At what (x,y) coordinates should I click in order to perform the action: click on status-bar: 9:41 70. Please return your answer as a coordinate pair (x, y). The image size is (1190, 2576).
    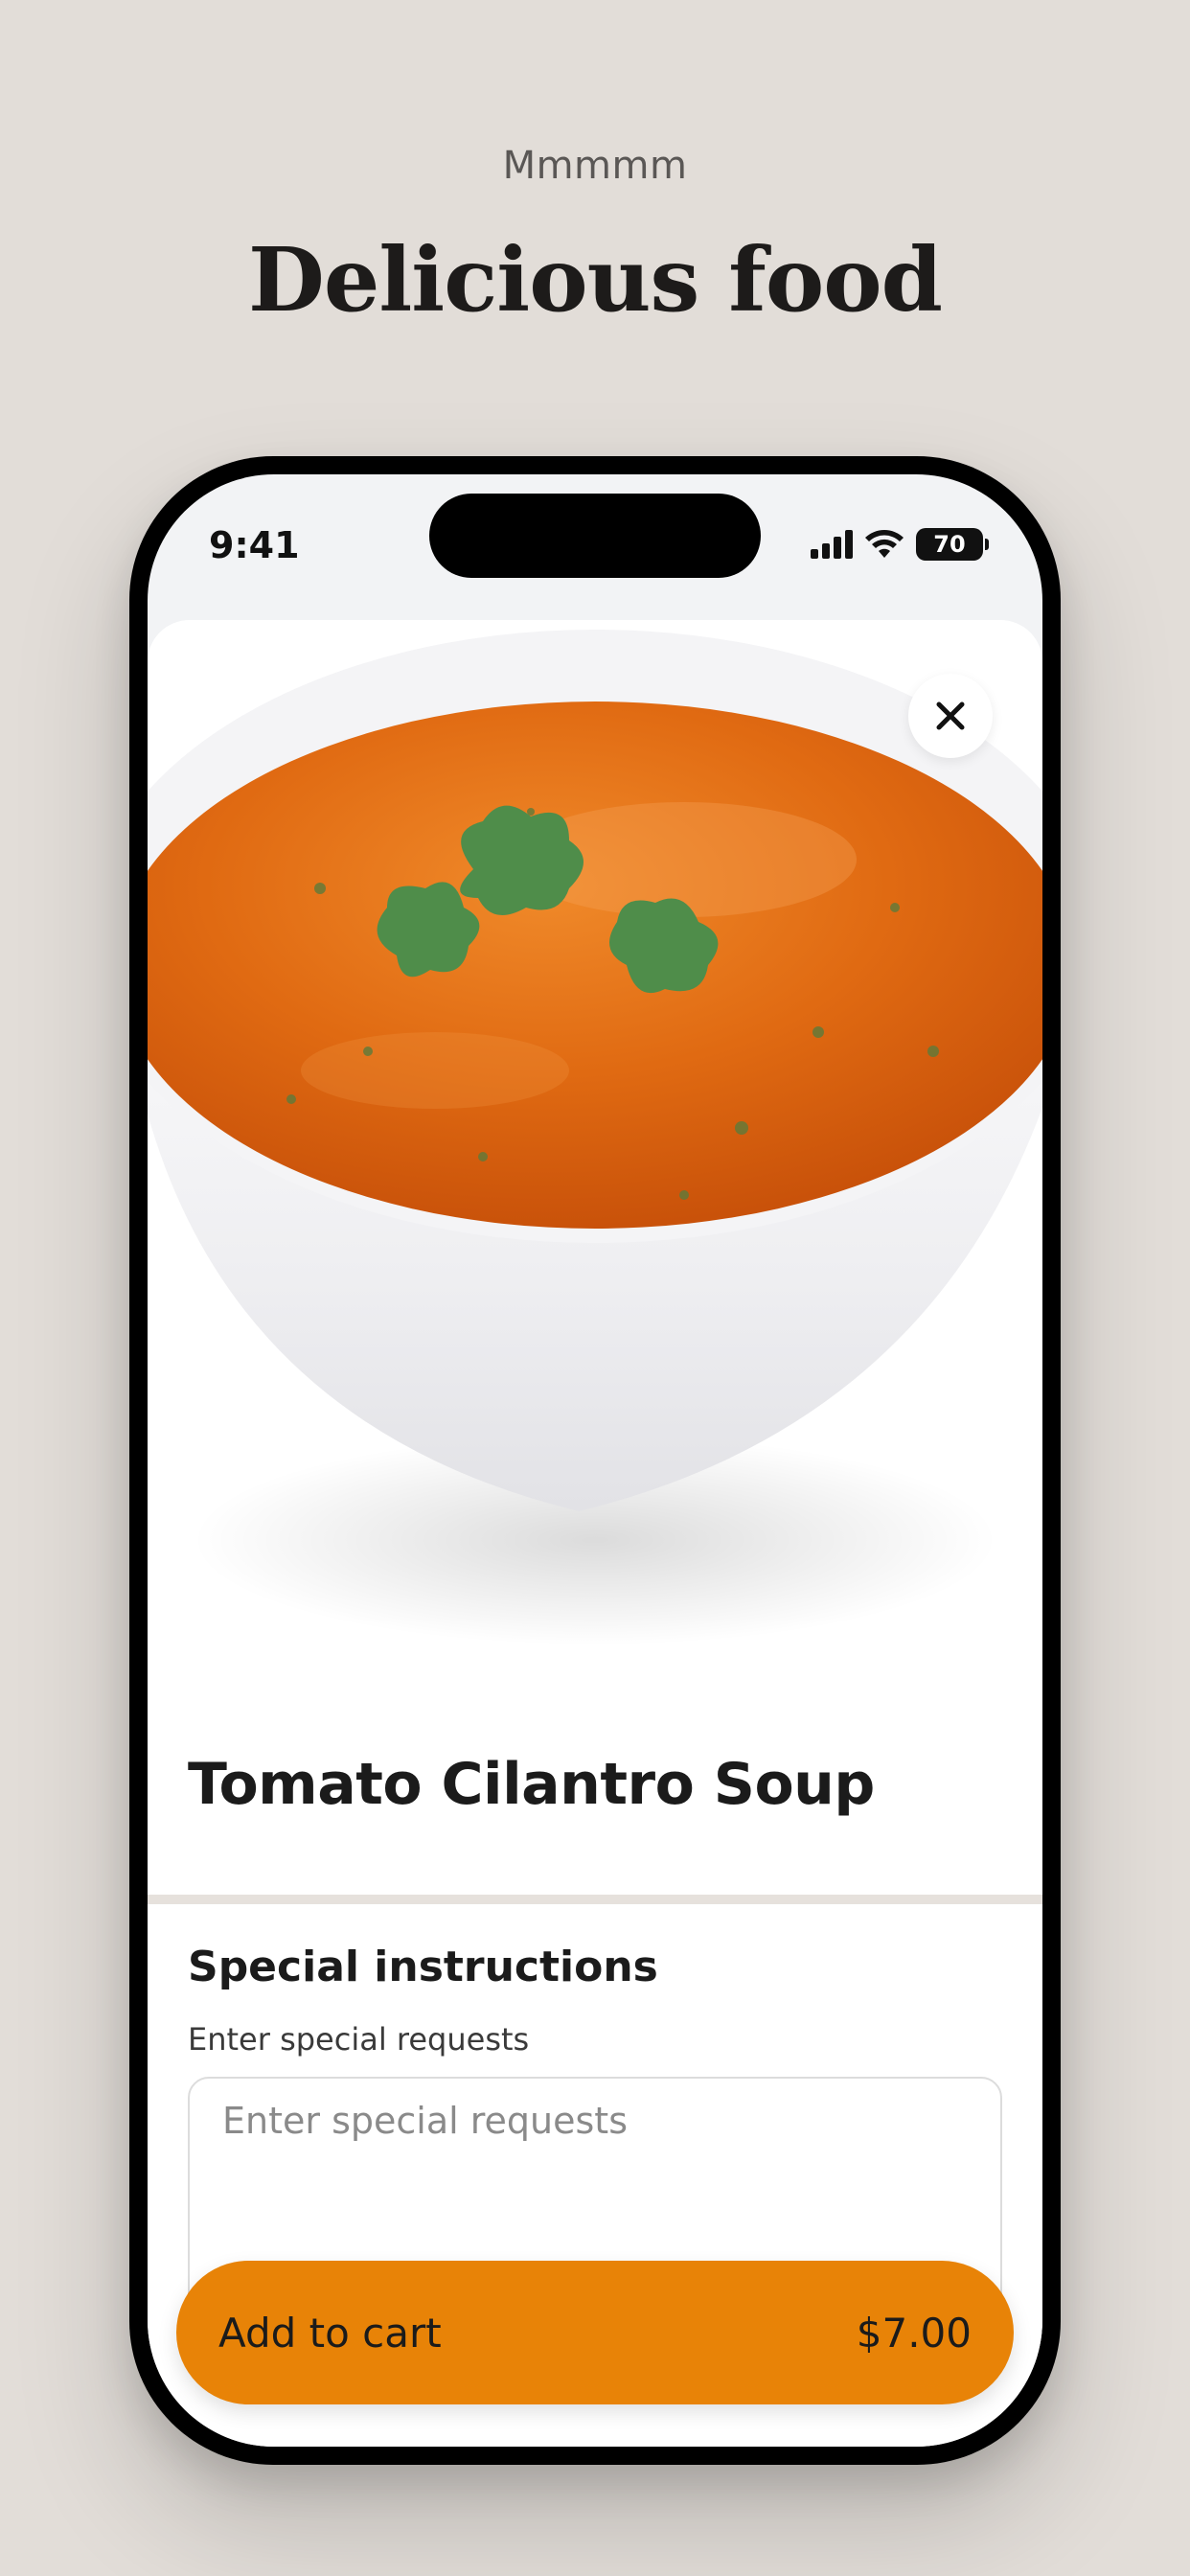
    Looking at the image, I should click on (595, 536).